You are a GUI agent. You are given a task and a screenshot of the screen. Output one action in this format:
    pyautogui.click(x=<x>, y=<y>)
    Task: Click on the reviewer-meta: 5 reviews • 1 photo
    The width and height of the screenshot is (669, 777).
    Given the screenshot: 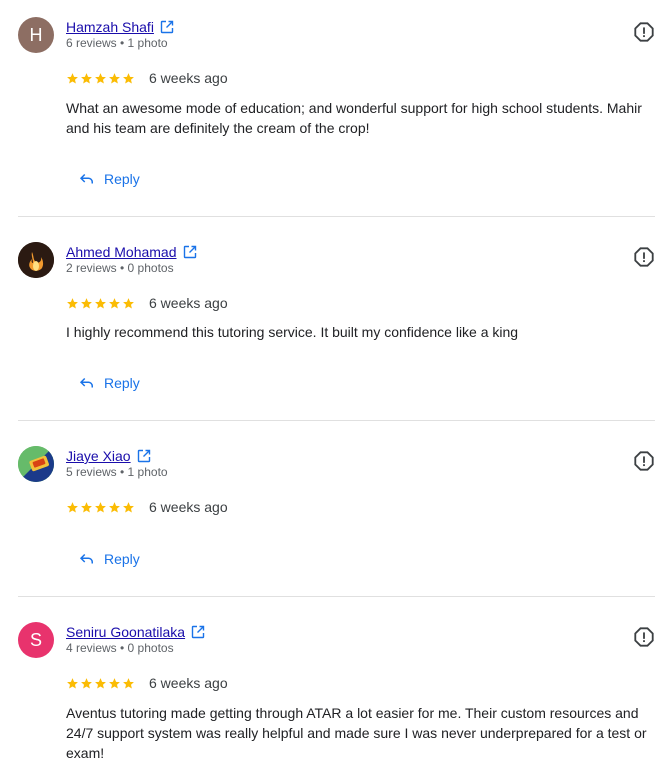 What is the action you would take?
    pyautogui.click(x=117, y=472)
    